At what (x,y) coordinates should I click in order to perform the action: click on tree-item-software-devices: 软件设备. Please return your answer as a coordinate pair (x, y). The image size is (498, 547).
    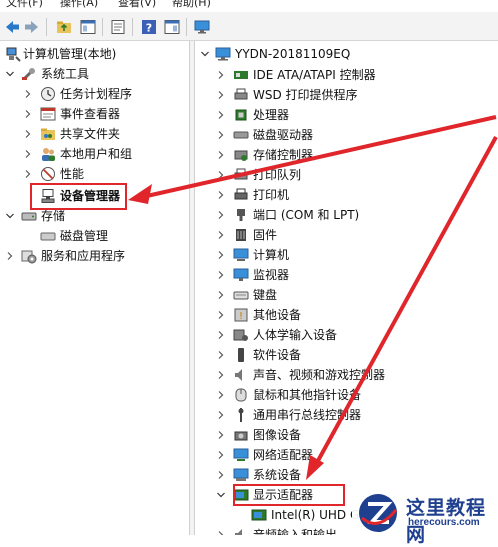
    Looking at the image, I should click on (346, 355).